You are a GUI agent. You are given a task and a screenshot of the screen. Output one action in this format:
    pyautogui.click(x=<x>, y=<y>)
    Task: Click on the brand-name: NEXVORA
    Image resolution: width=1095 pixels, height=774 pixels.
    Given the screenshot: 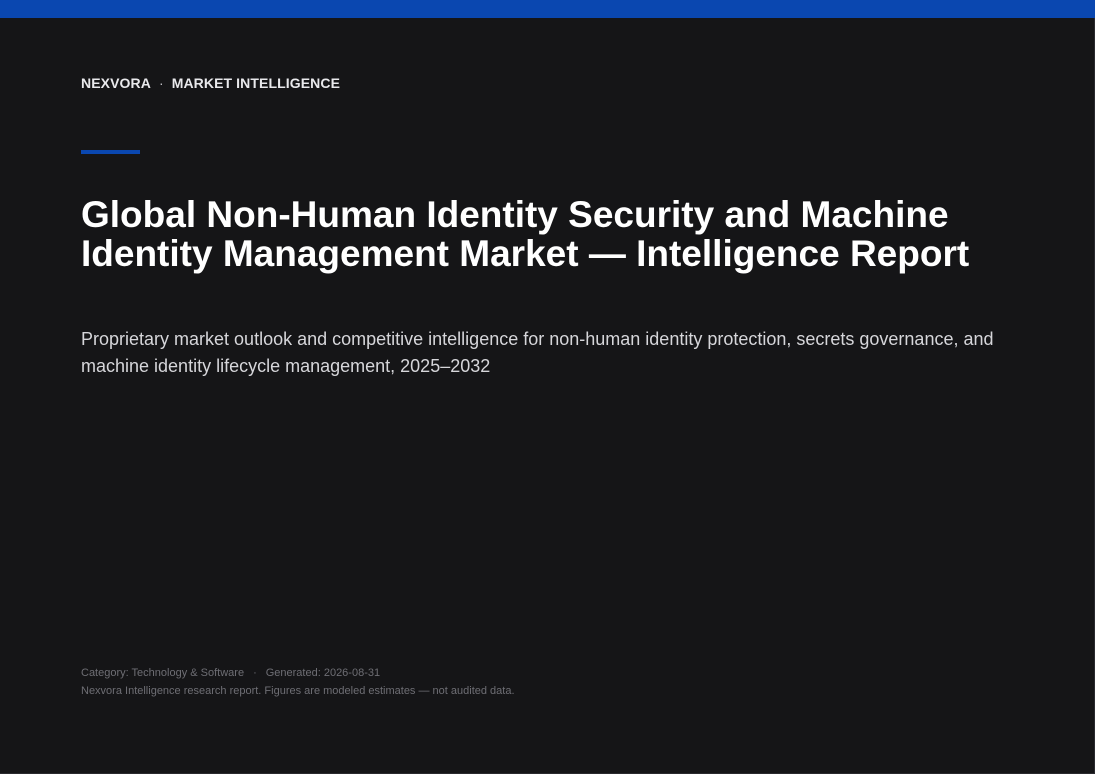 What is the action you would take?
    pyautogui.click(x=116, y=83)
    